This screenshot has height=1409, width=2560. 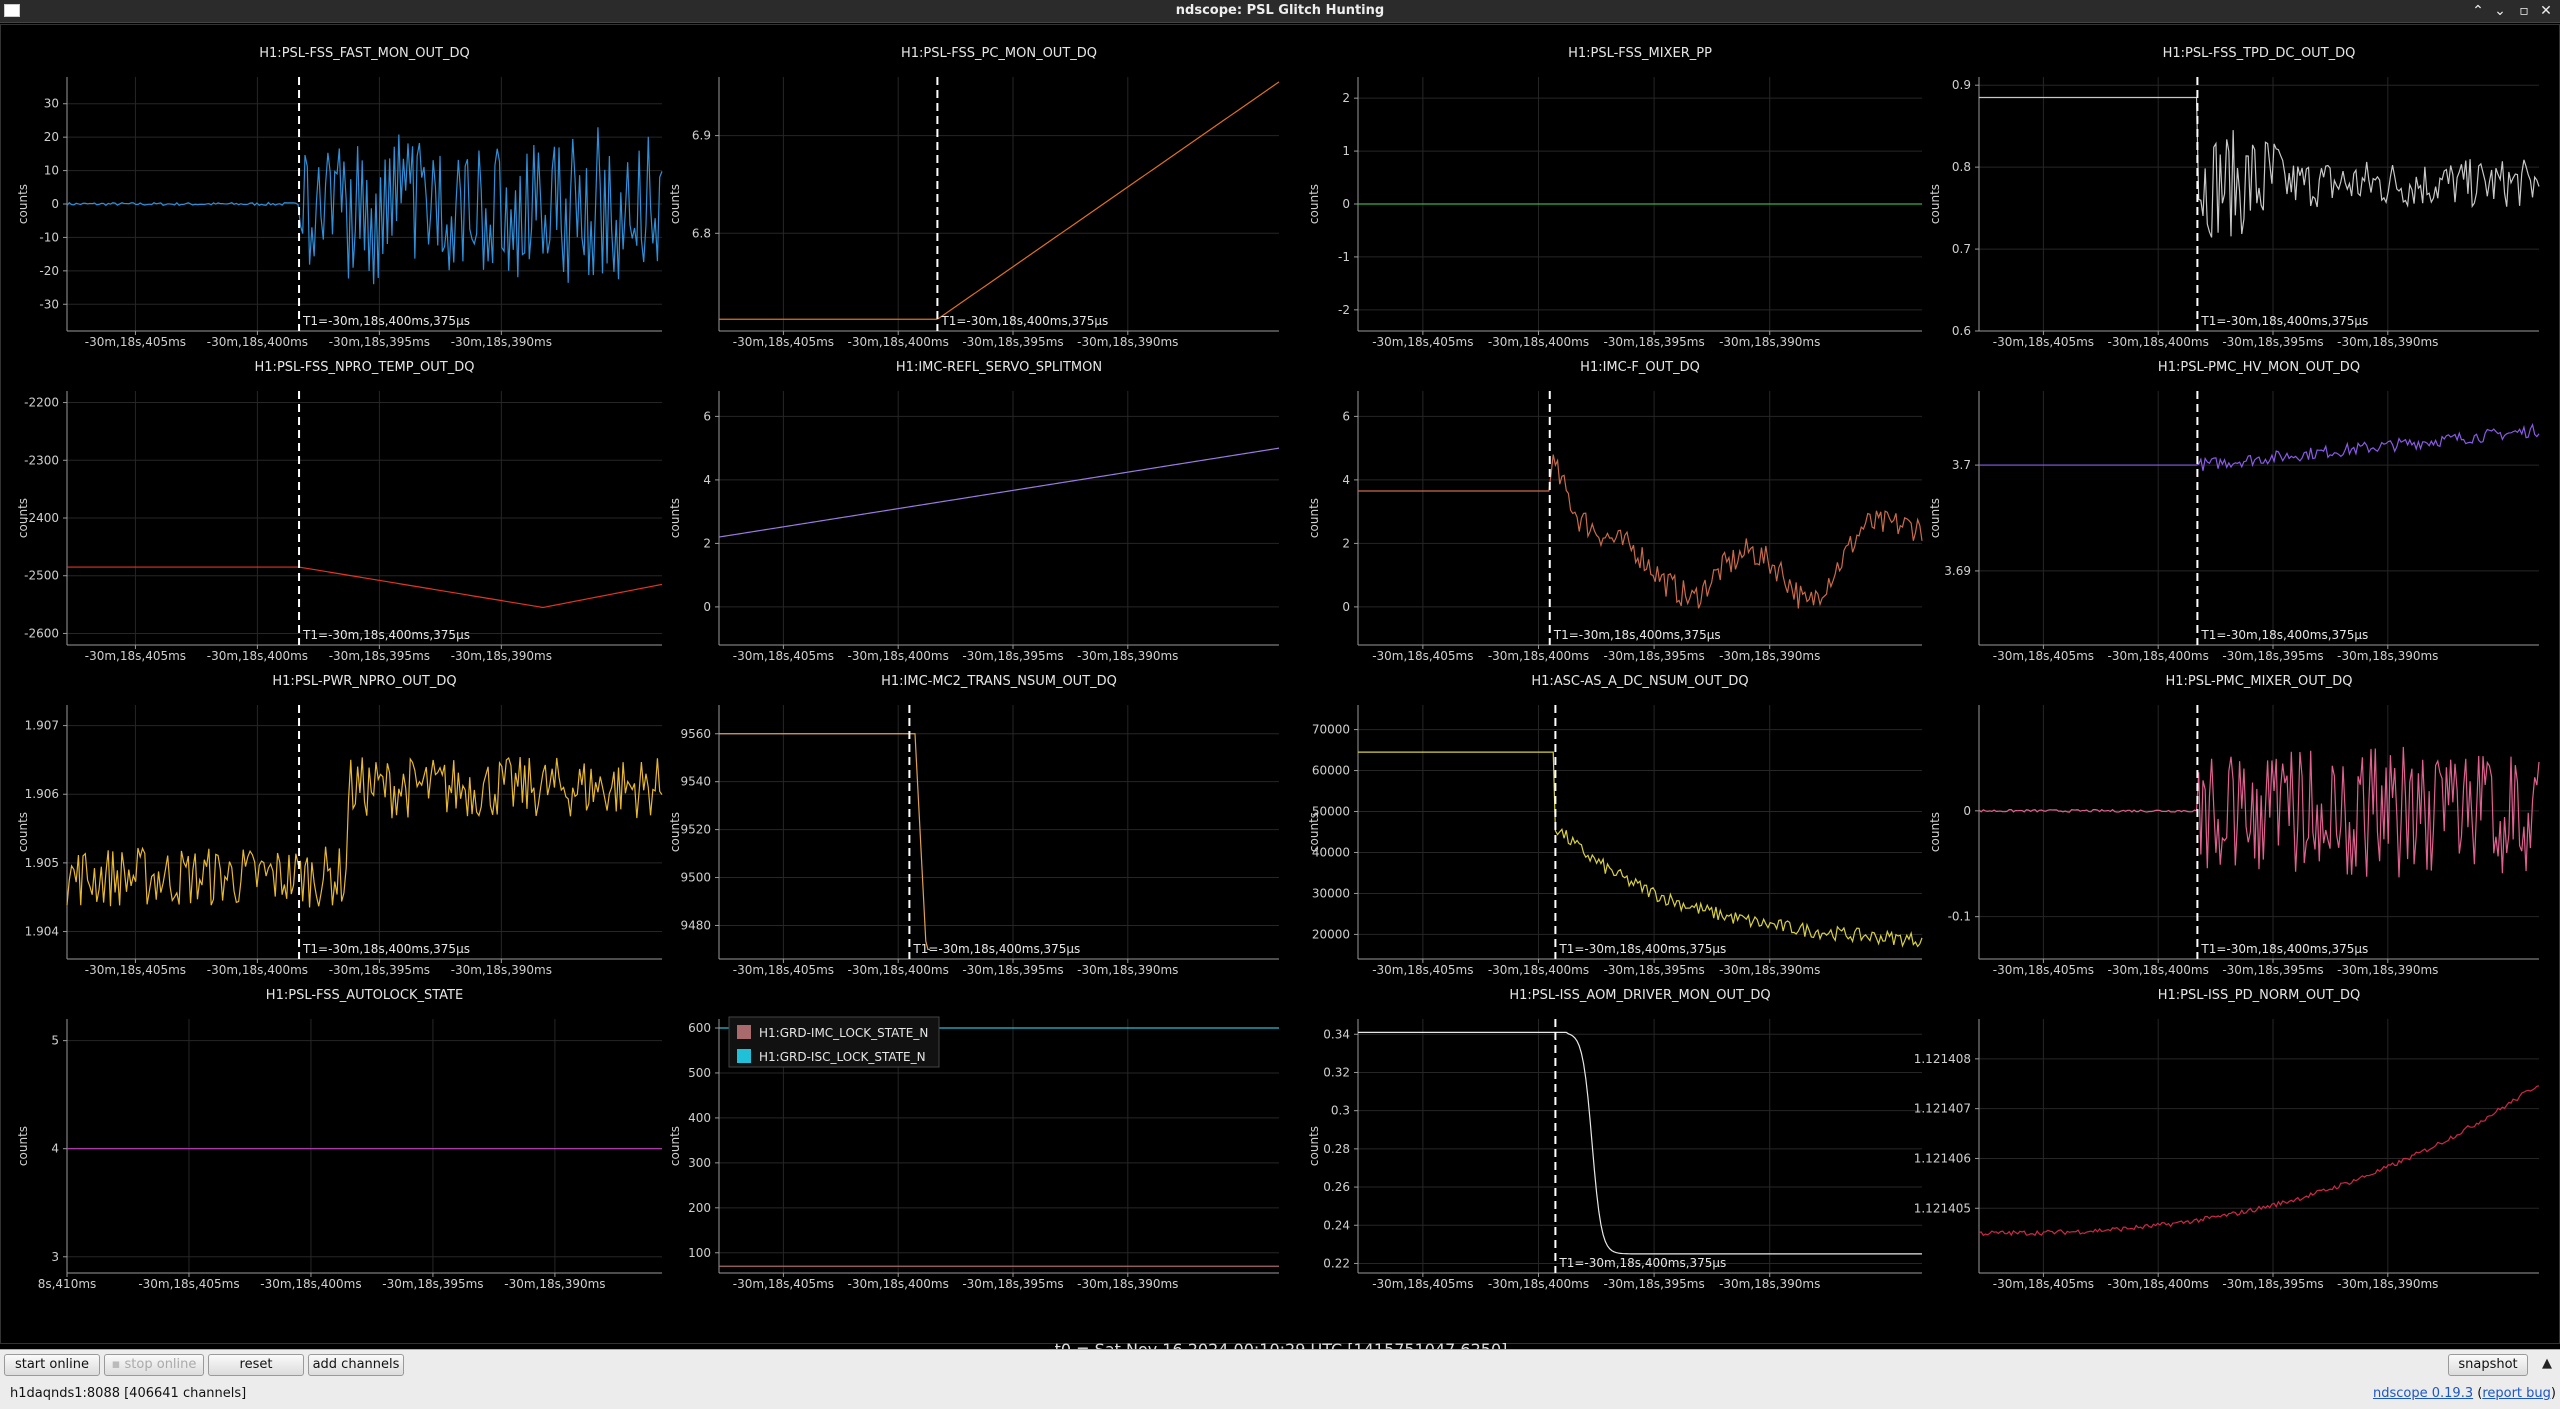 I want to click on snapshot-button: snapshot, so click(x=2488, y=1365).